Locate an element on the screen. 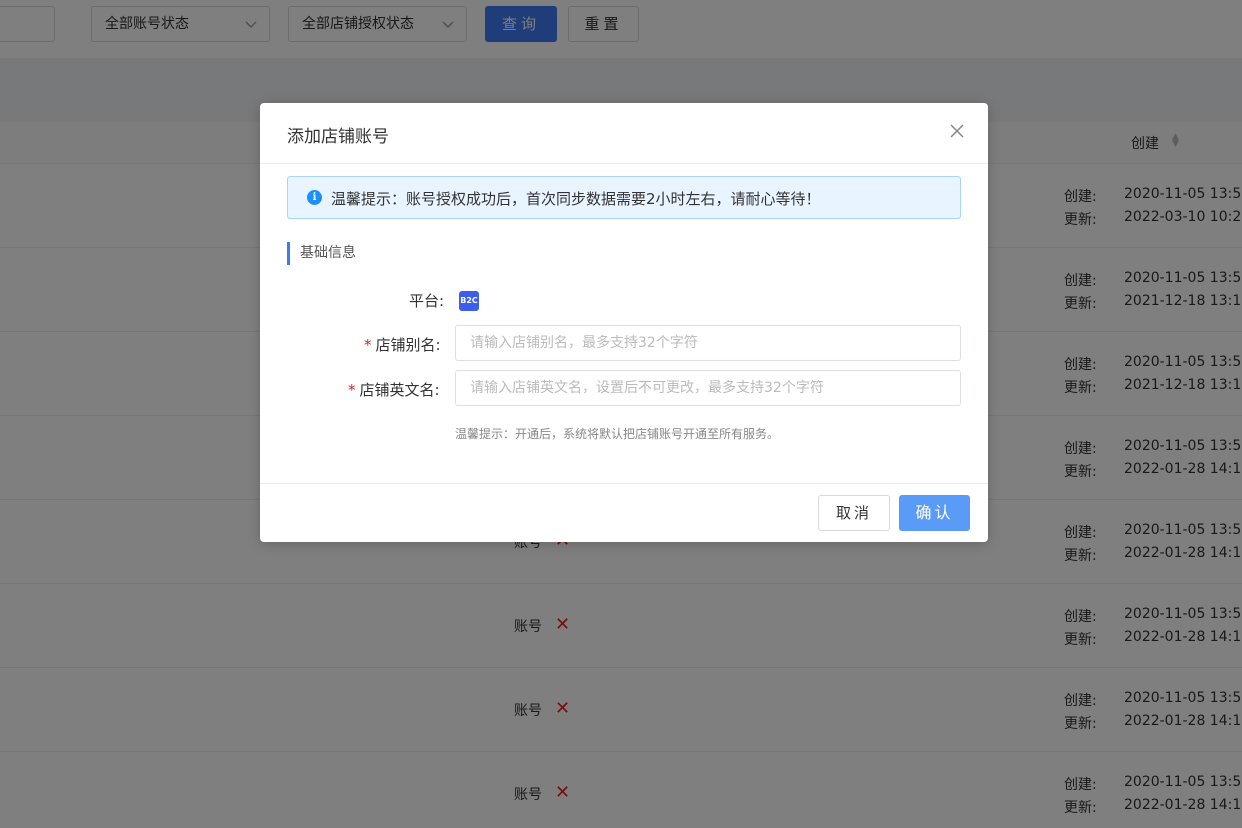 The image size is (1242, 828). notice-banner: i 温馨提示：账号授权成功后，首次同步数据需要2小时左右，请耐心等待！ is located at coordinates (624, 197).